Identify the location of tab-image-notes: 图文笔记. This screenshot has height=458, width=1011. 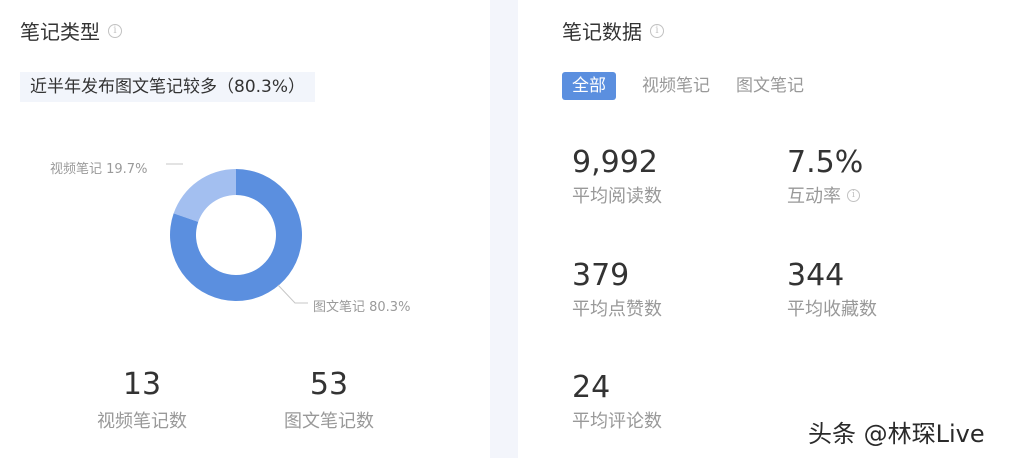
(770, 86).